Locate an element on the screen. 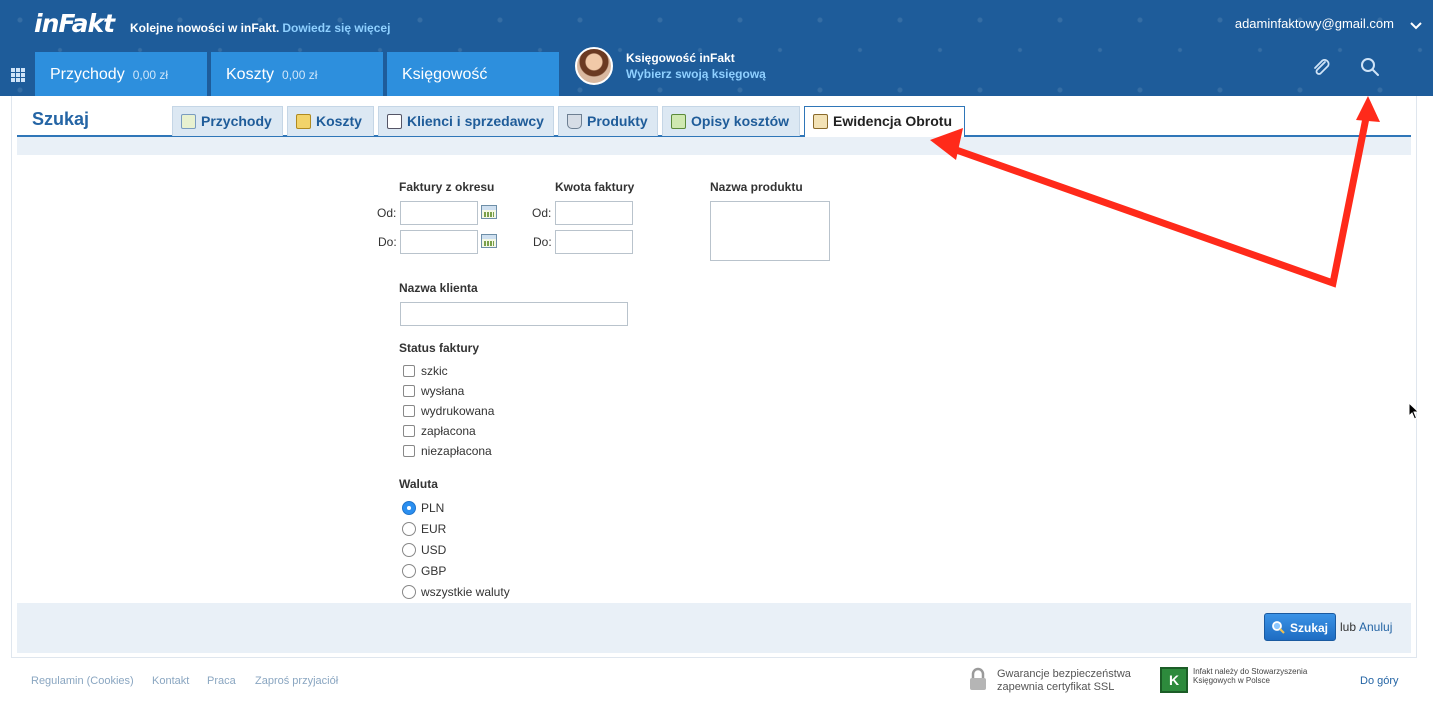 The width and height of the screenshot is (1433, 728). tab-opisy-kosztow: Opisy kosztów is located at coordinates (731, 121).